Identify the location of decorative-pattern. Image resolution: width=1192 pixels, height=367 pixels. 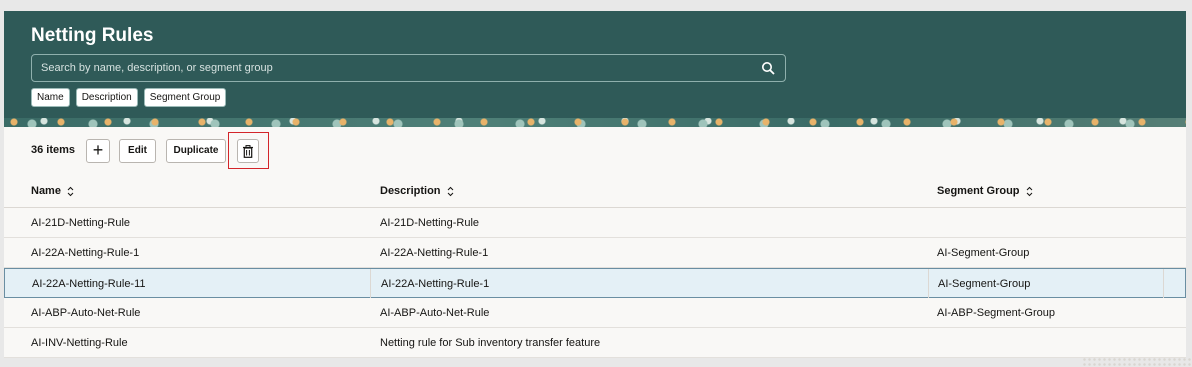
(595, 122).